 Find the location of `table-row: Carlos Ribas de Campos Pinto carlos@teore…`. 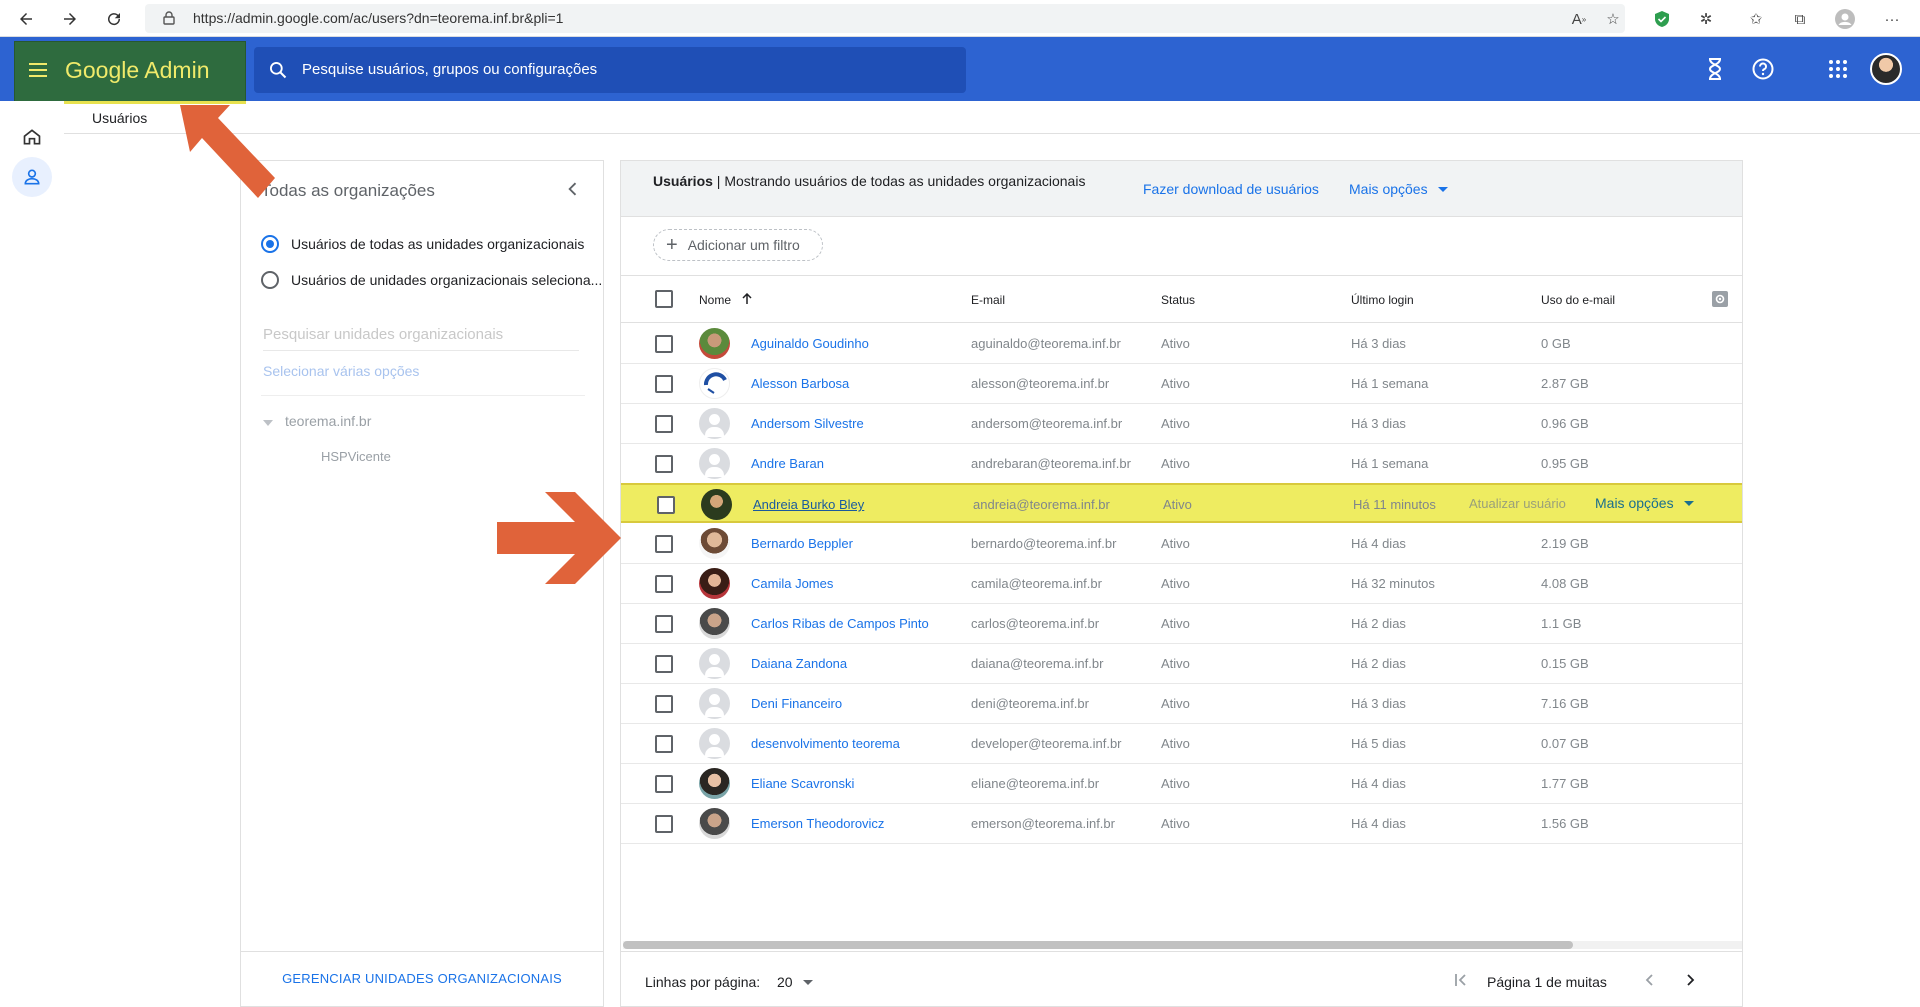

table-row: Carlos Ribas de Campos Pinto carlos@teore… is located at coordinates (1181, 624).